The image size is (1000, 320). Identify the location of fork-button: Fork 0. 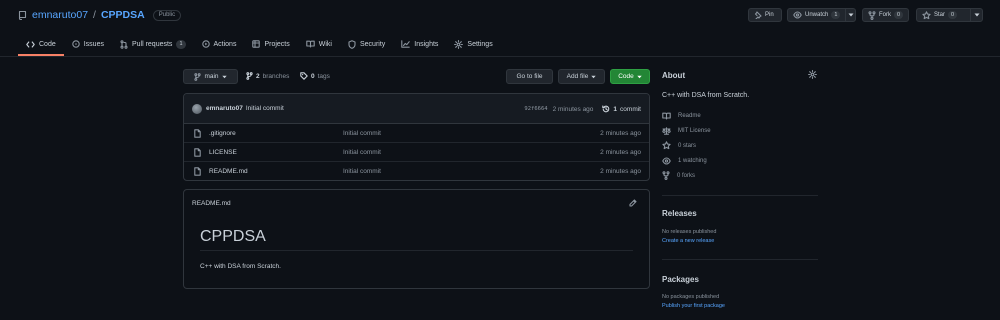
(885, 15).